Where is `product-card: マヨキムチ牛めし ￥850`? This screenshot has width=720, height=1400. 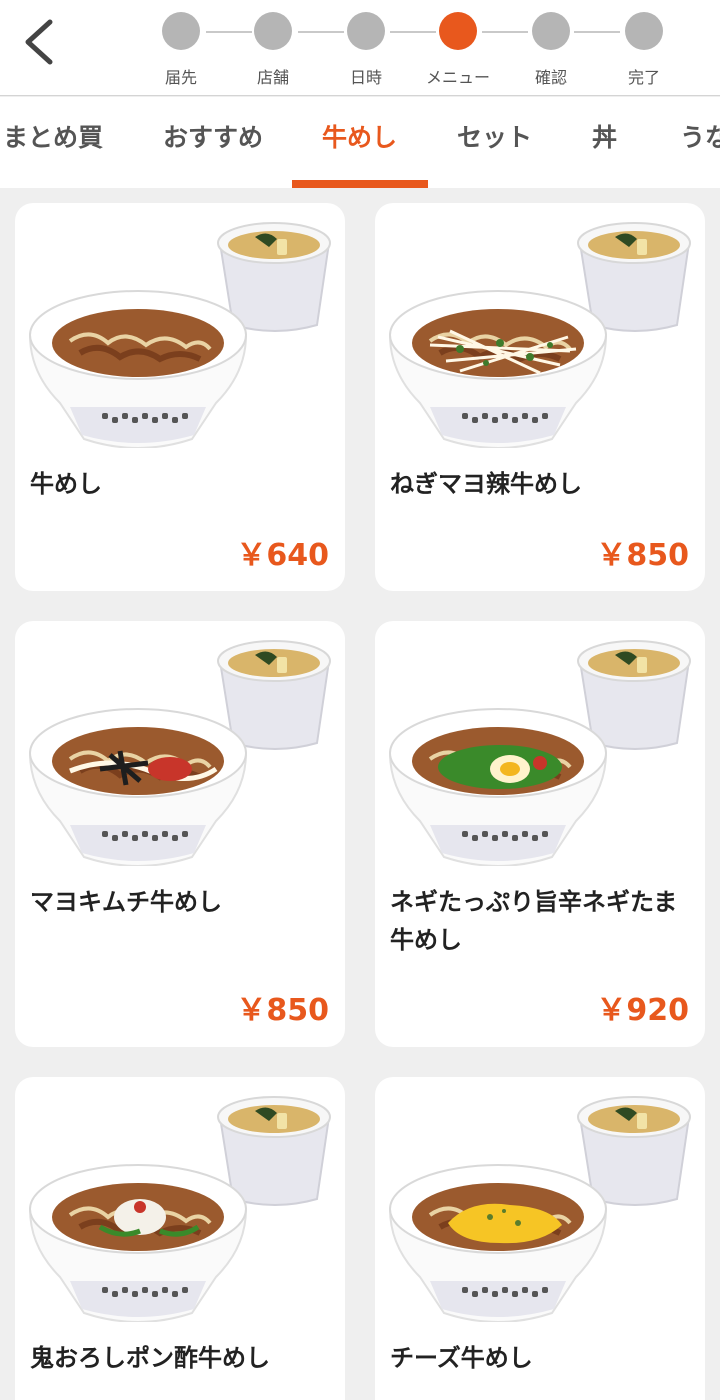
product-card: マヨキムチ牛めし ￥850 is located at coordinates (180, 834).